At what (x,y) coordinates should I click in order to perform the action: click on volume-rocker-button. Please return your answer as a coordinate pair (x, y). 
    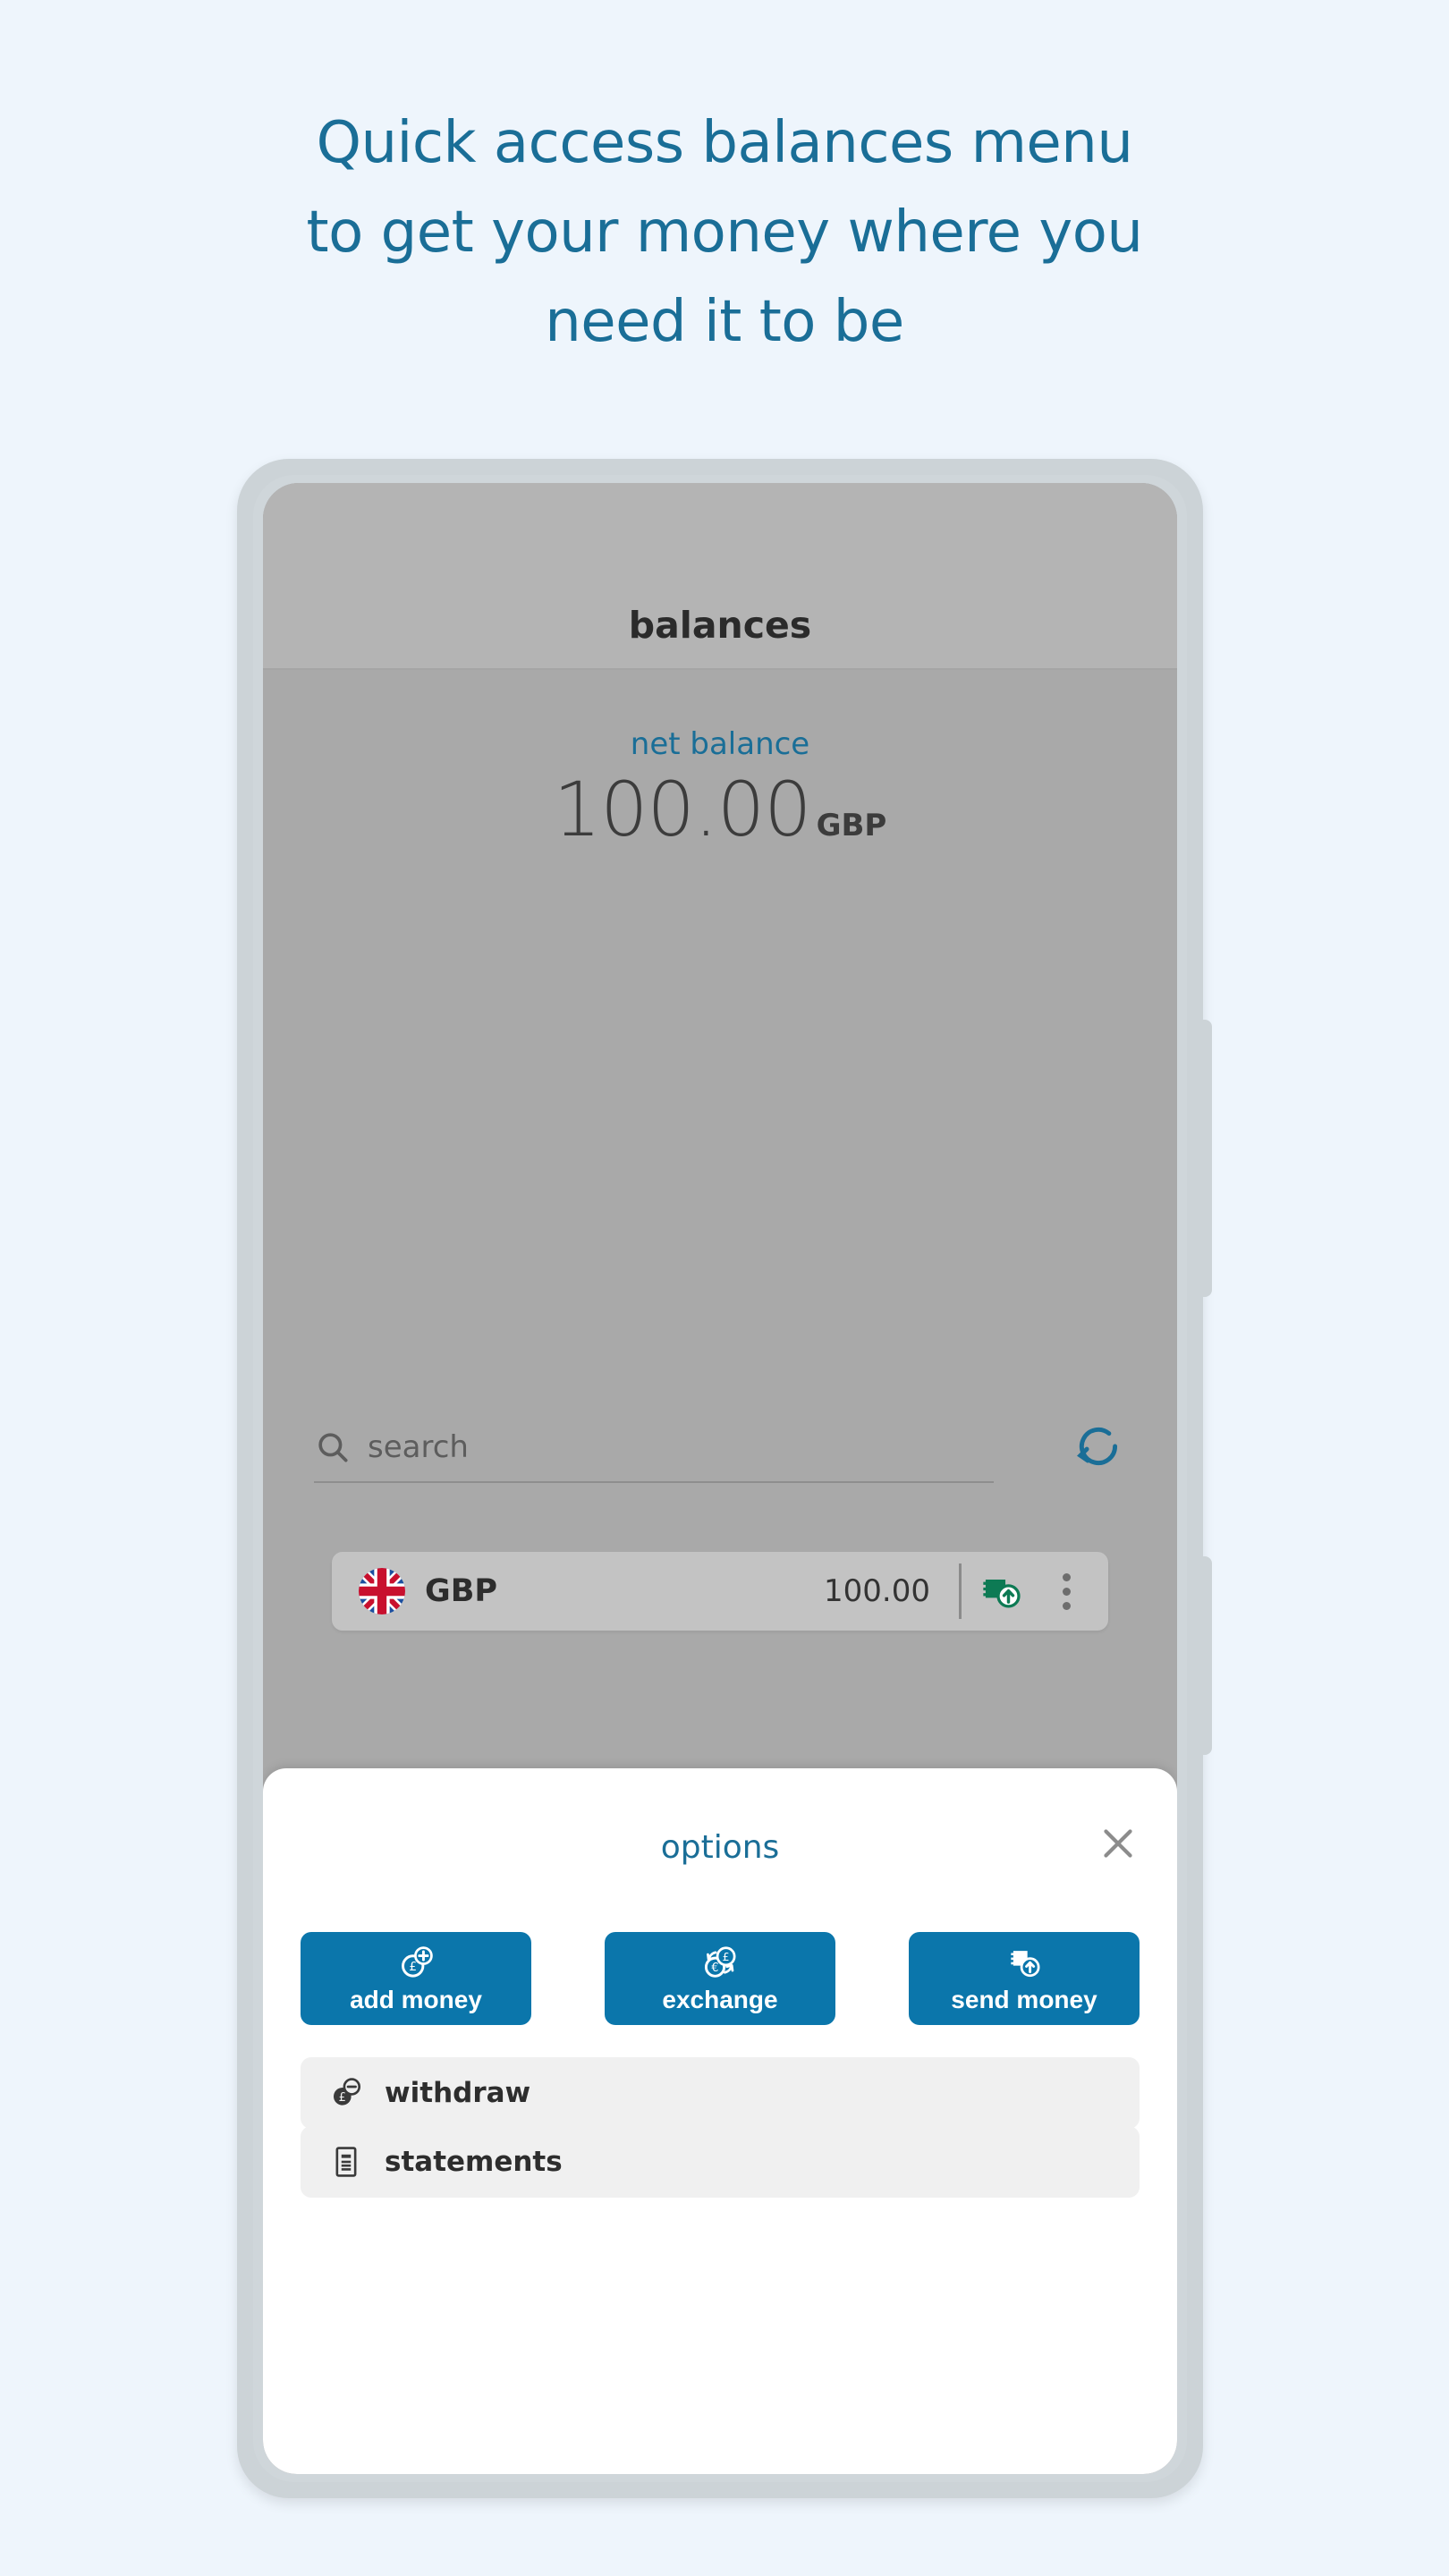
    Looking at the image, I should click on (1204, 1158).